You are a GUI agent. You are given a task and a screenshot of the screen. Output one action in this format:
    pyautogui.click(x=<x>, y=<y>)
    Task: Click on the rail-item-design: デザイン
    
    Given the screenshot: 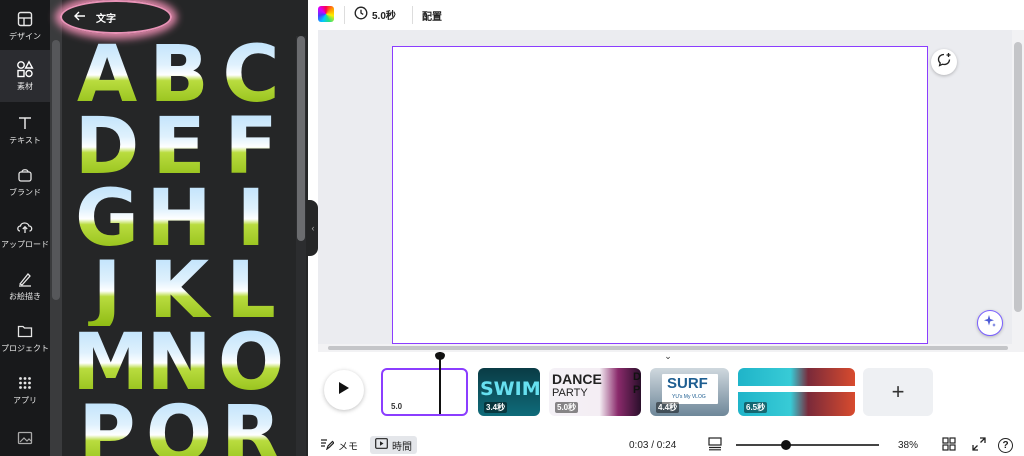 What is the action you would take?
    pyautogui.click(x=25, y=26)
    